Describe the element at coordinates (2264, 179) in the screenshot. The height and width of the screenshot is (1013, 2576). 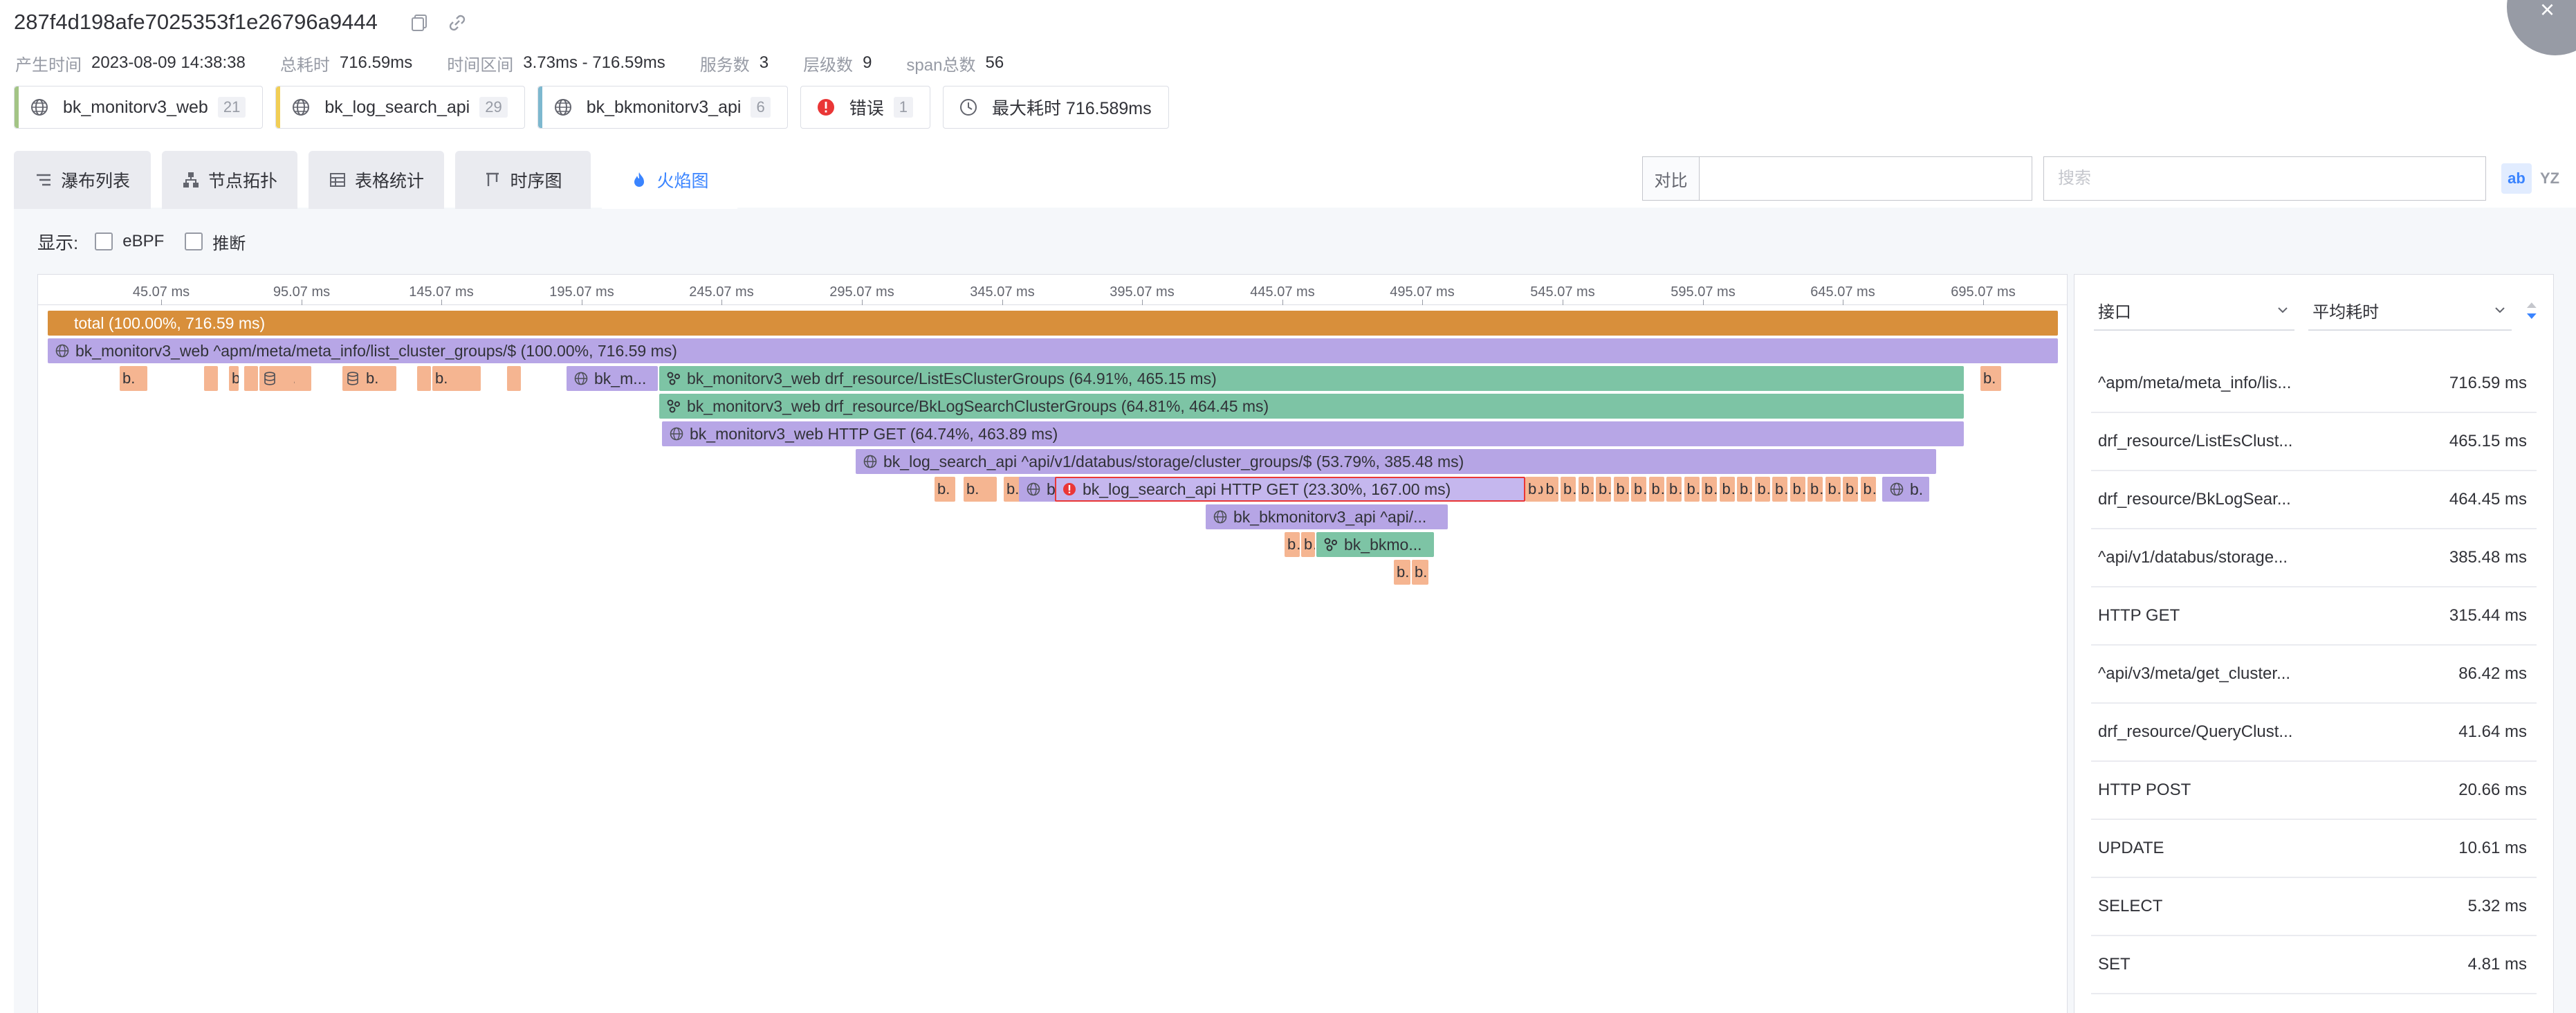
I see `flame-search-input` at that location.